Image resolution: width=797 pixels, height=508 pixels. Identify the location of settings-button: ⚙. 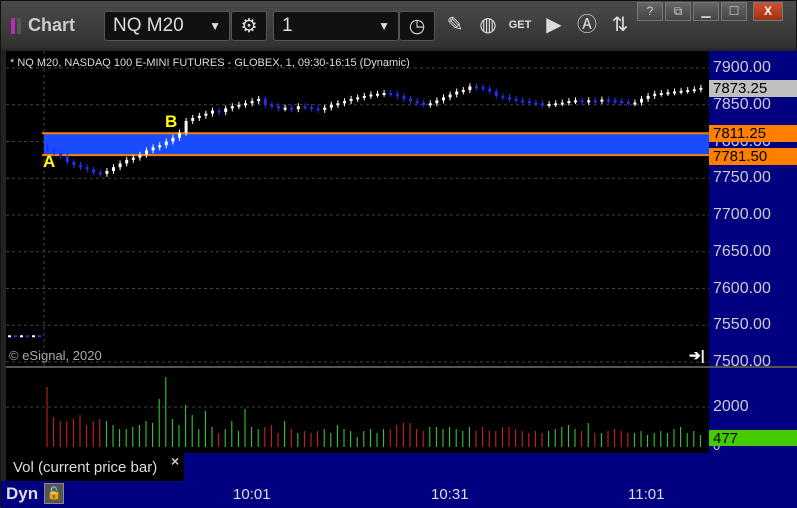
(249, 26).